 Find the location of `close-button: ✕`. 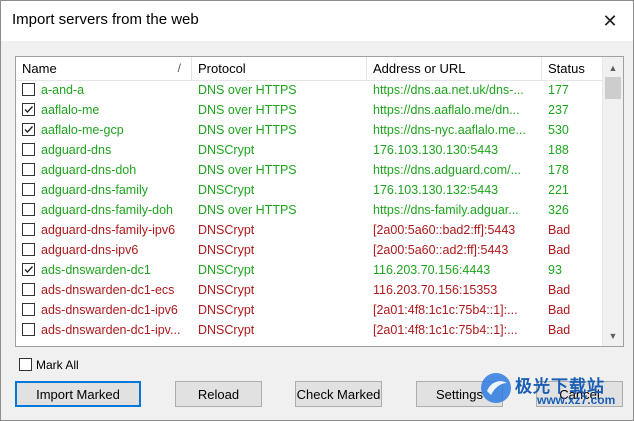

close-button: ✕ is located at coordinates (610, 21).